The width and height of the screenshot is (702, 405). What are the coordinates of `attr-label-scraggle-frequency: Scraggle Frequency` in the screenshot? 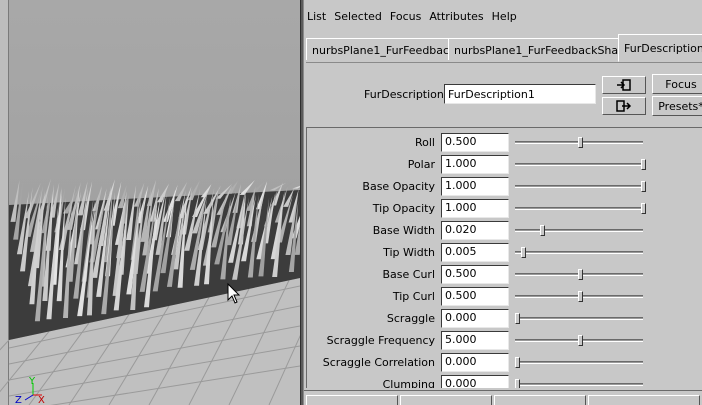 It's located at (380, 340).